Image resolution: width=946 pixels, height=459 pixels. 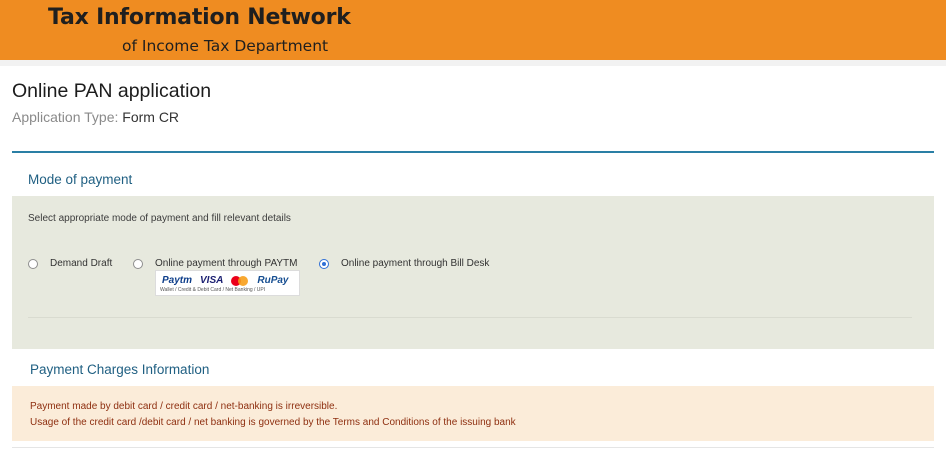 I want to click on option-demand-draft: Demand Draft, so click(x=70, y=263).